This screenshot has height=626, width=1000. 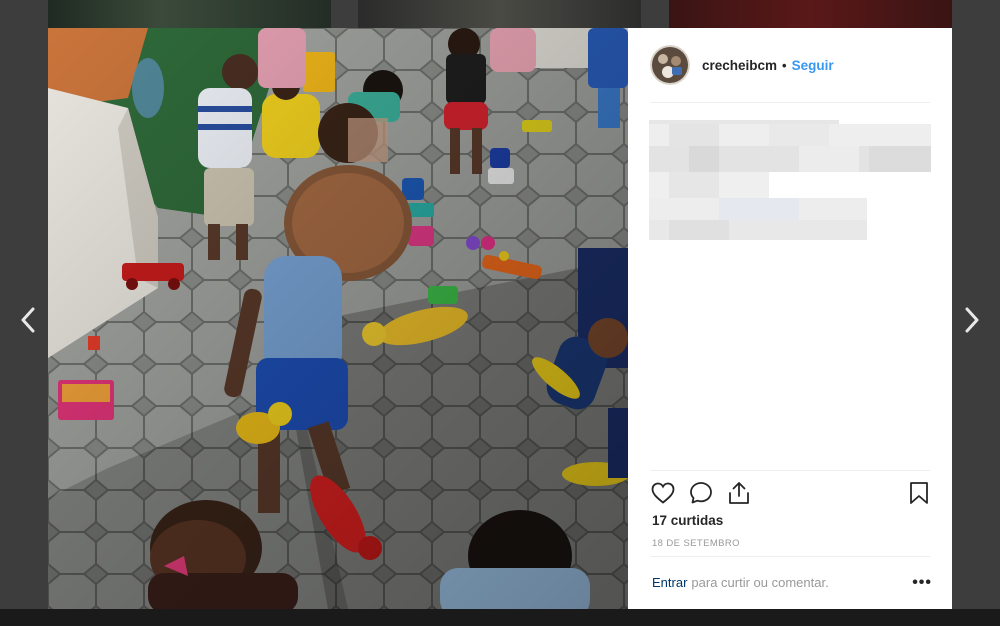 What do you see at coordinates (760, 582) in the screenshot?
I see `comment-prompt-text: para curtir ou comentar.` at bounding box center [760, 582].